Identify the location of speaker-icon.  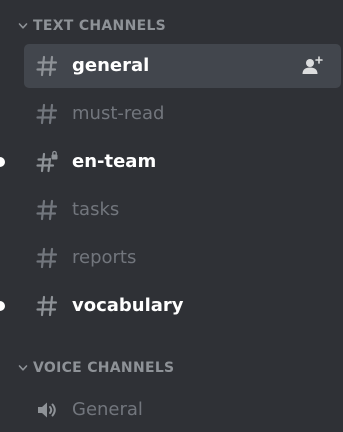
(47, 410).